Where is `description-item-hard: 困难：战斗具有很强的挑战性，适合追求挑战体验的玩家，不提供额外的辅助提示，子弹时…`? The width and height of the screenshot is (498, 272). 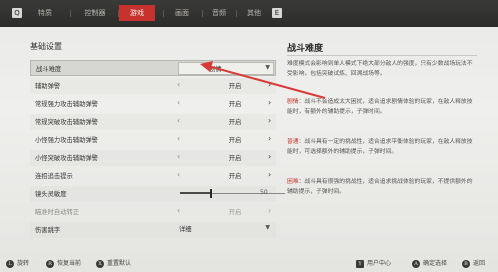 description-item-hard: 困难：战斗具有很强的挑战性，适合追求挑战体验的玩家，不提供额外的辅助提示，子弹时… is located at coordinates (381, 187).